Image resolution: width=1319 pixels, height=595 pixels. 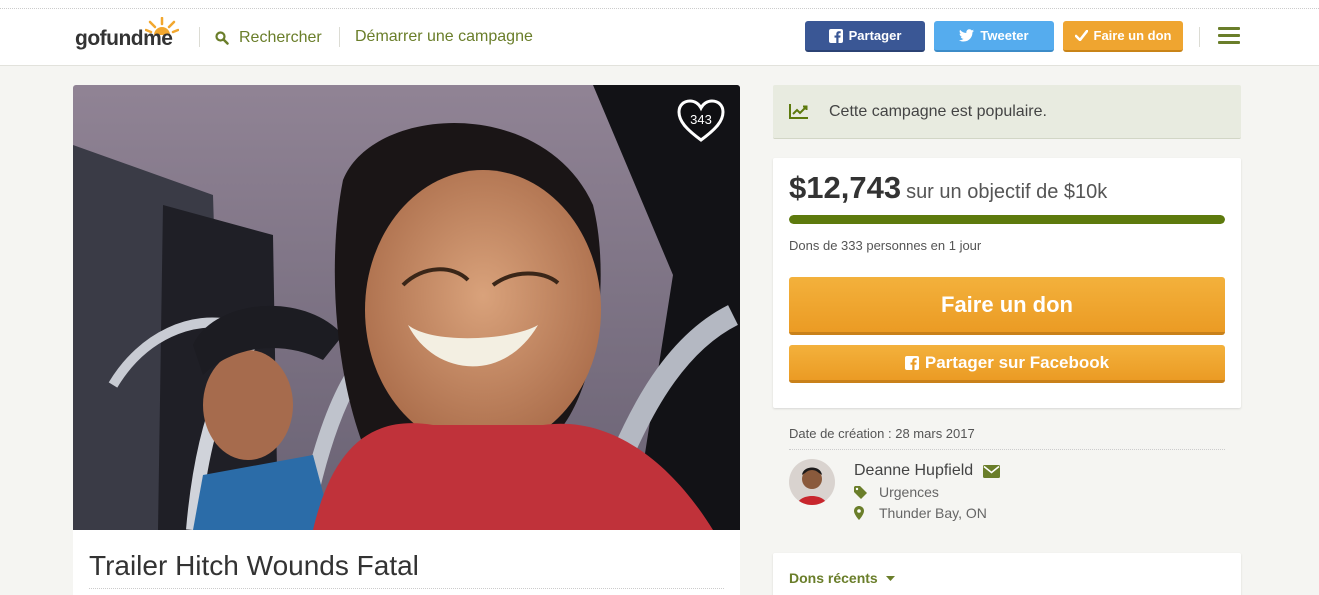 I want to click on campaign-title-card: Trailer Hitch Wounds Fatal, so click(x=406, y=562).